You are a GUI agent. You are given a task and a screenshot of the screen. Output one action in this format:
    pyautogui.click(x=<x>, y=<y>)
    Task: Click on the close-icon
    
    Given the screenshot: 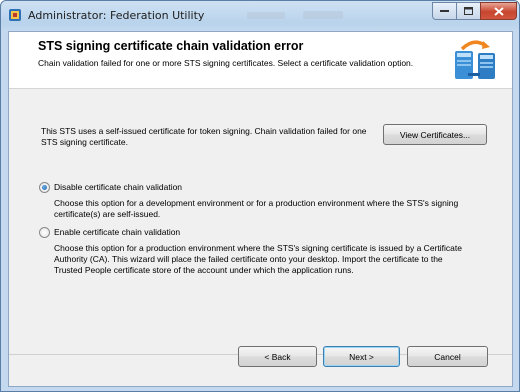 What is the action you would take?
    pyautogui.click(x=498, y=11)
    